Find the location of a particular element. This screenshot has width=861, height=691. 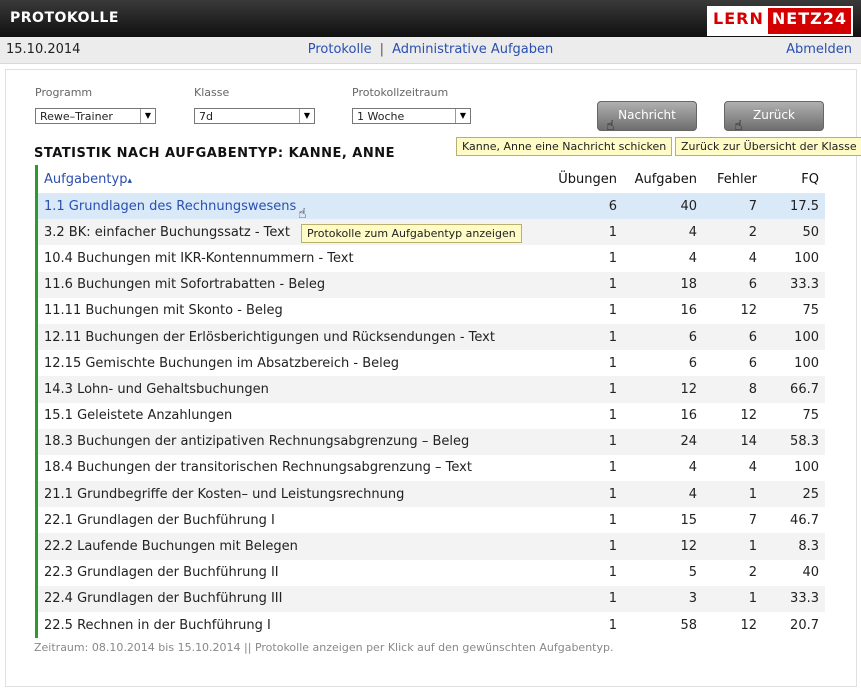

nachricht-tooltip: Kanne, Anne eine Nachricht schicken is located at coordinates (564, 146).